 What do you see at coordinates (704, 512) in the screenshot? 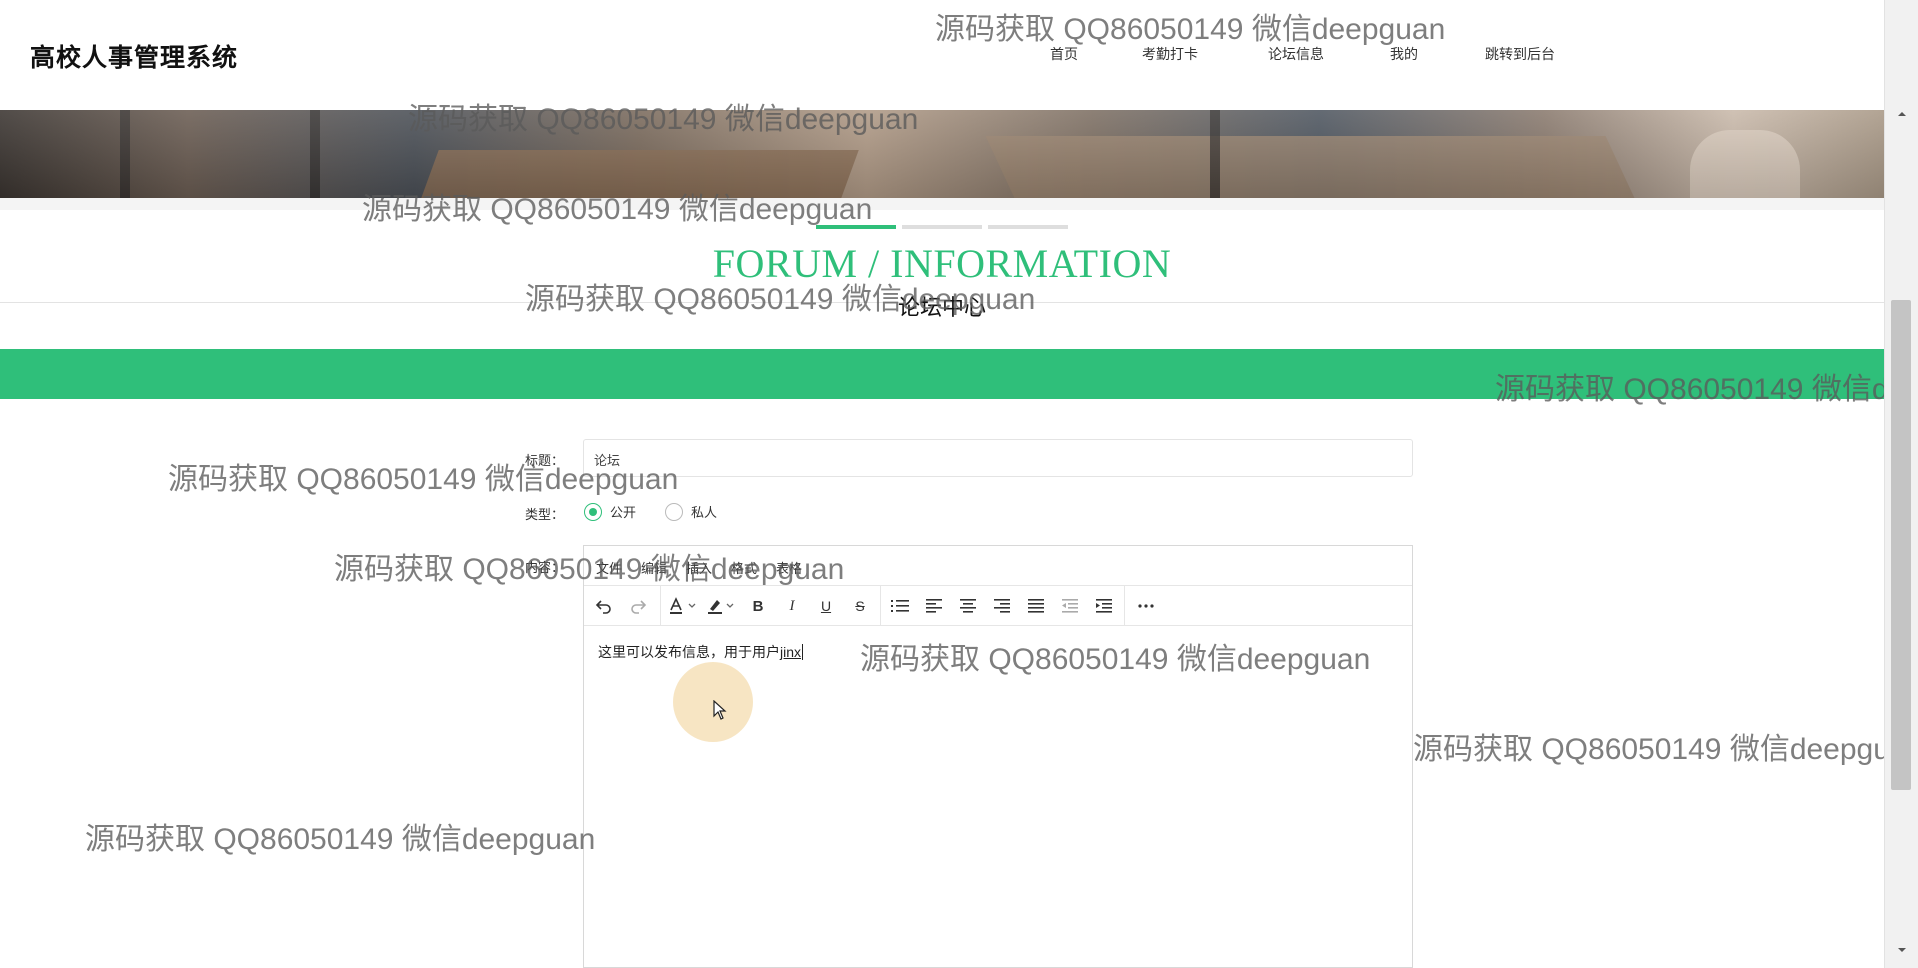
I see `radio-private-label: 私人` at bounding box center [704, 512].